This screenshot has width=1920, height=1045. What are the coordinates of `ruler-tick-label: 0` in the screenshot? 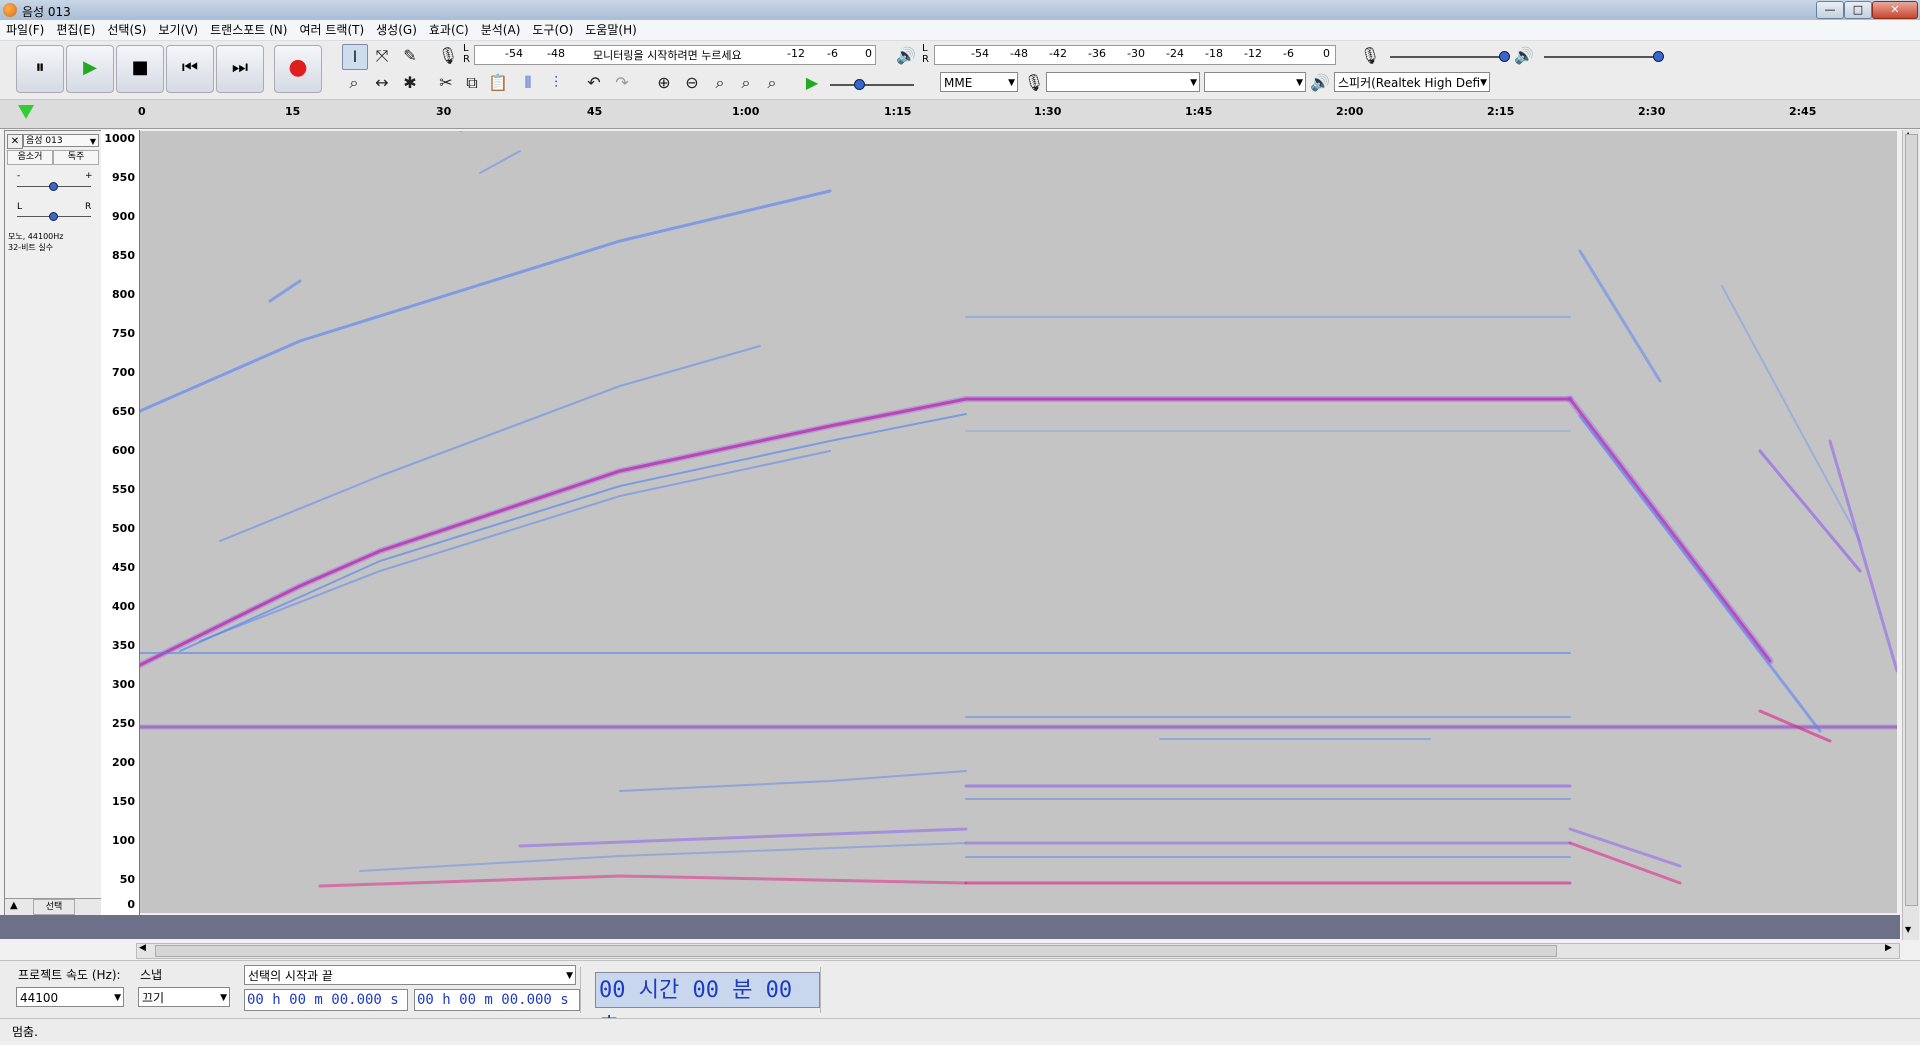 It's located at (142, 111).